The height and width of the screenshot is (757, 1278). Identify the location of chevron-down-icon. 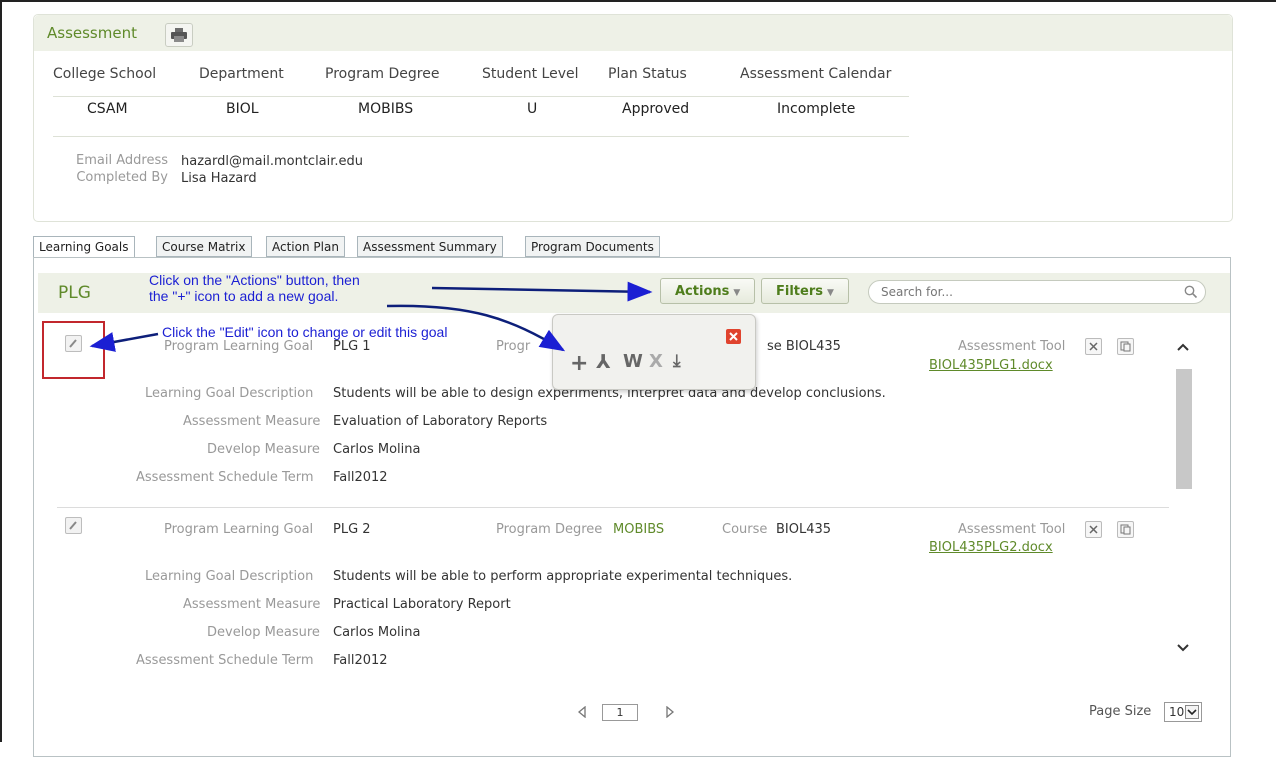
(1192, 712).